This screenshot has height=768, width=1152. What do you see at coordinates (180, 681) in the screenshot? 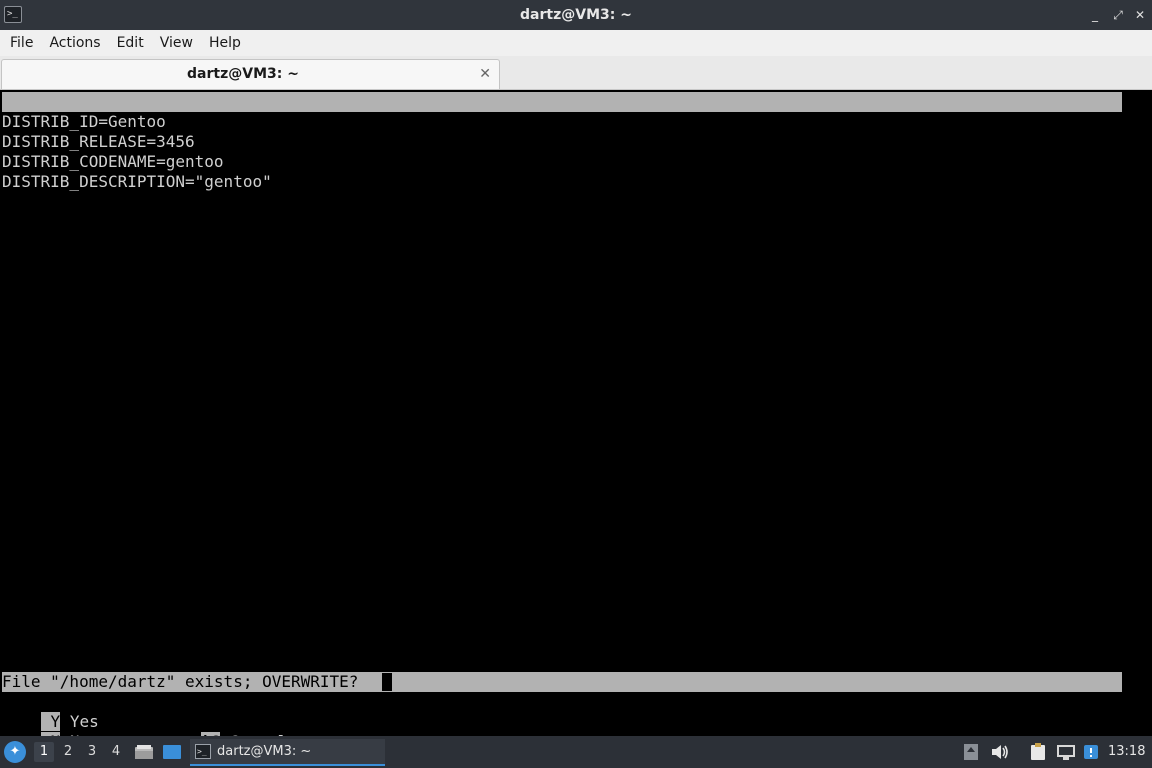
I see `prompt-text: File "/home/dartz" exists; OVERWRITE?` at bounding box center [180, 681].